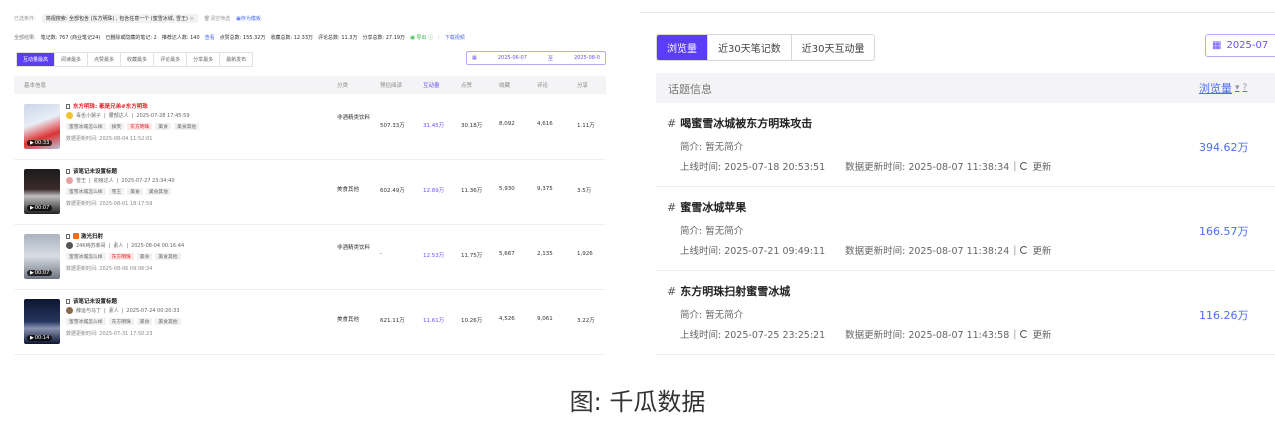 The image size is (1275, 427). Describe the element at coordinates (1224, 315) in the screenshot. I see `topic-views: 116.26万` at that location.